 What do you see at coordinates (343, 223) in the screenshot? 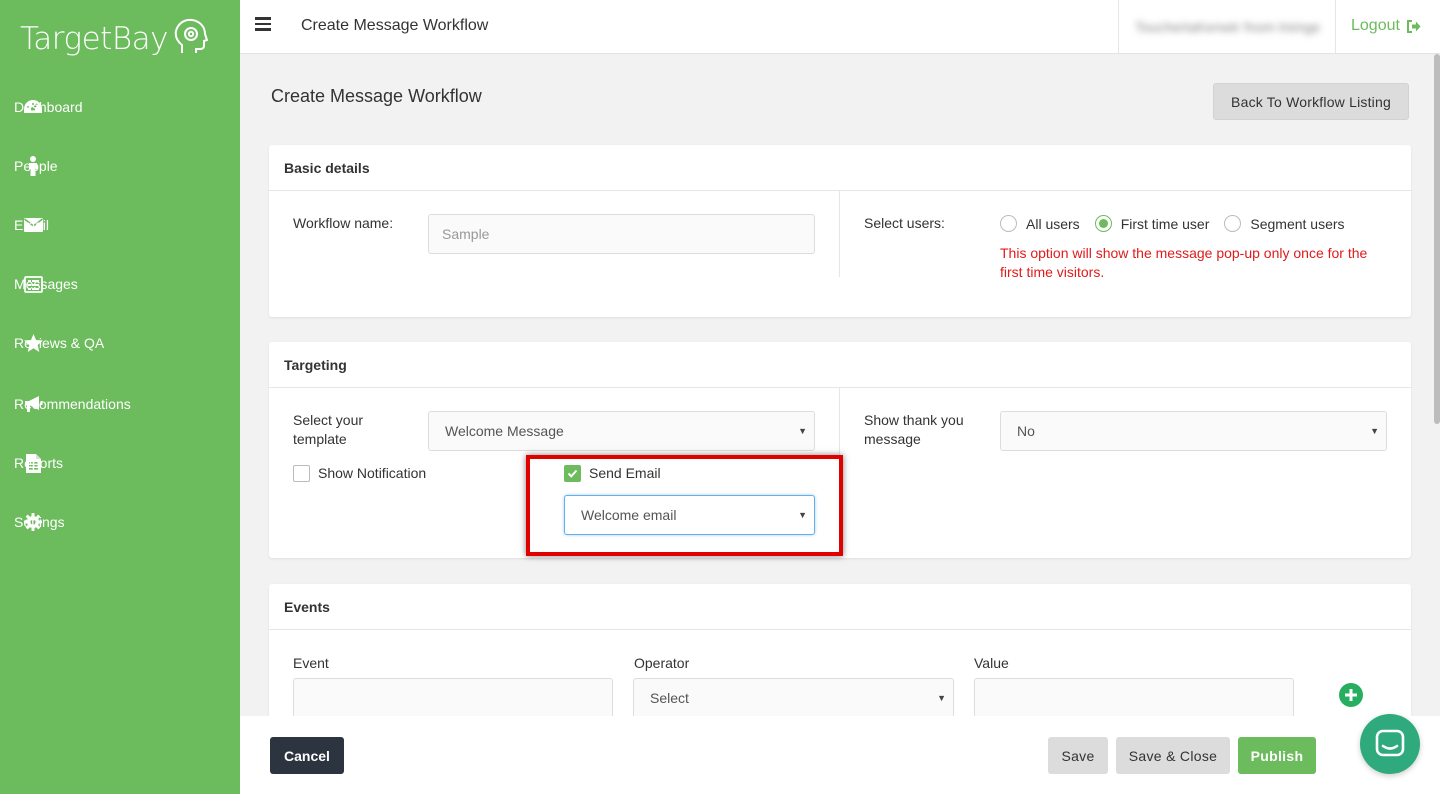
I see `workflow-name-label: Workflow name:` at bounding box center [343, 223].